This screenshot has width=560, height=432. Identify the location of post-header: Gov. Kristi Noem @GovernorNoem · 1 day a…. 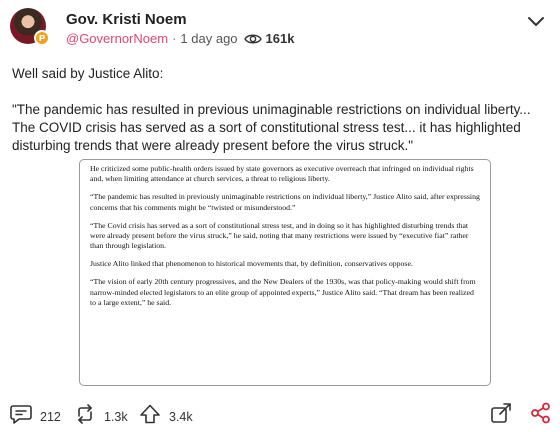
(280, 28).